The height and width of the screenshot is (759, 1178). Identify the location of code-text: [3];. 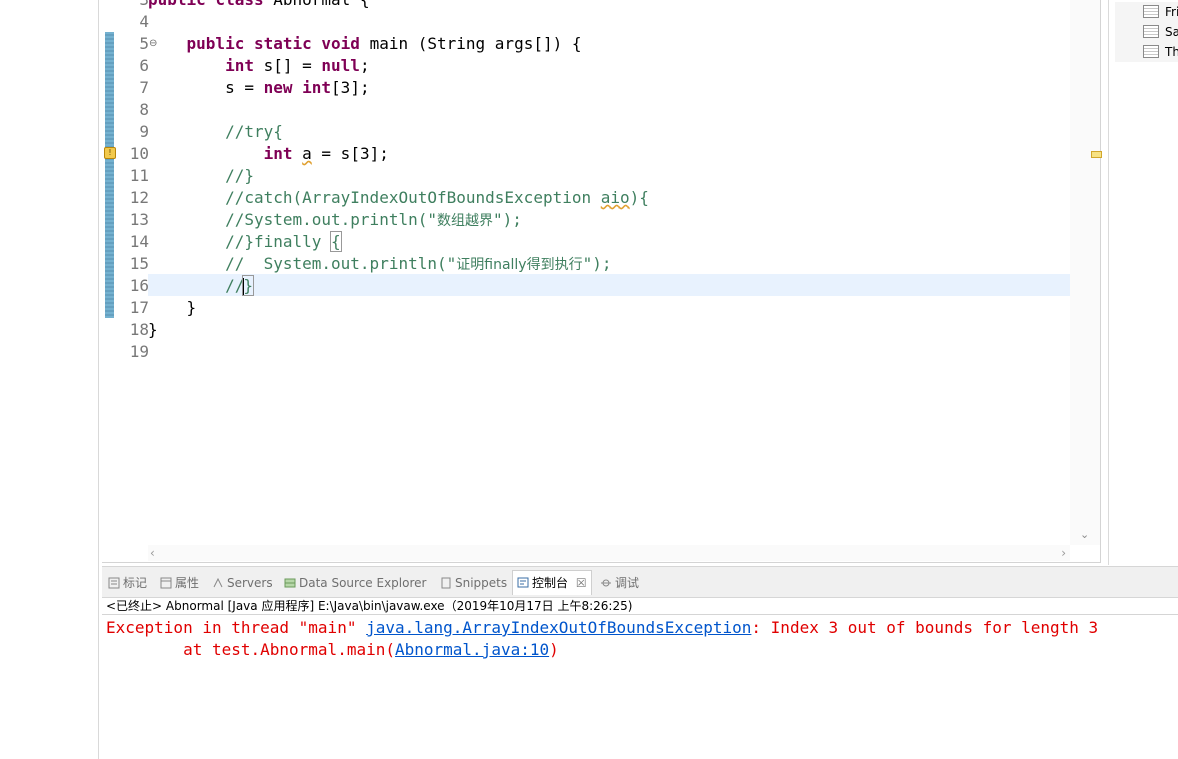
(350, 87).